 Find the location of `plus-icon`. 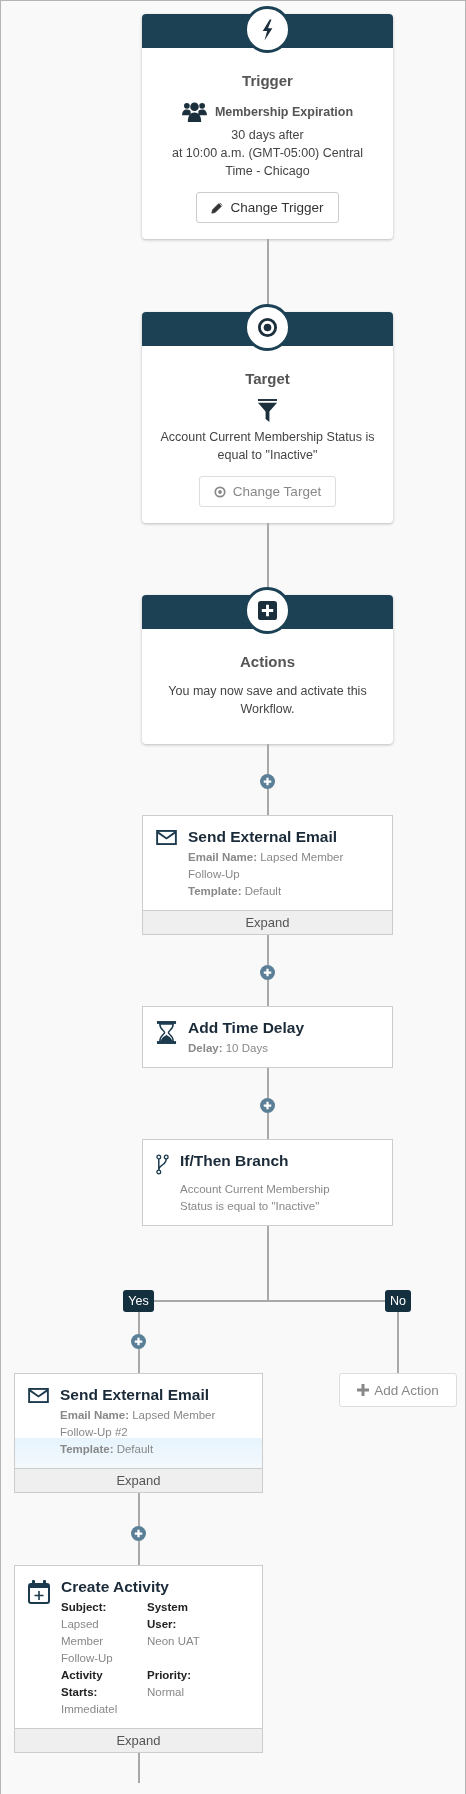

plus-icon is located at coordinates (363, 1390).